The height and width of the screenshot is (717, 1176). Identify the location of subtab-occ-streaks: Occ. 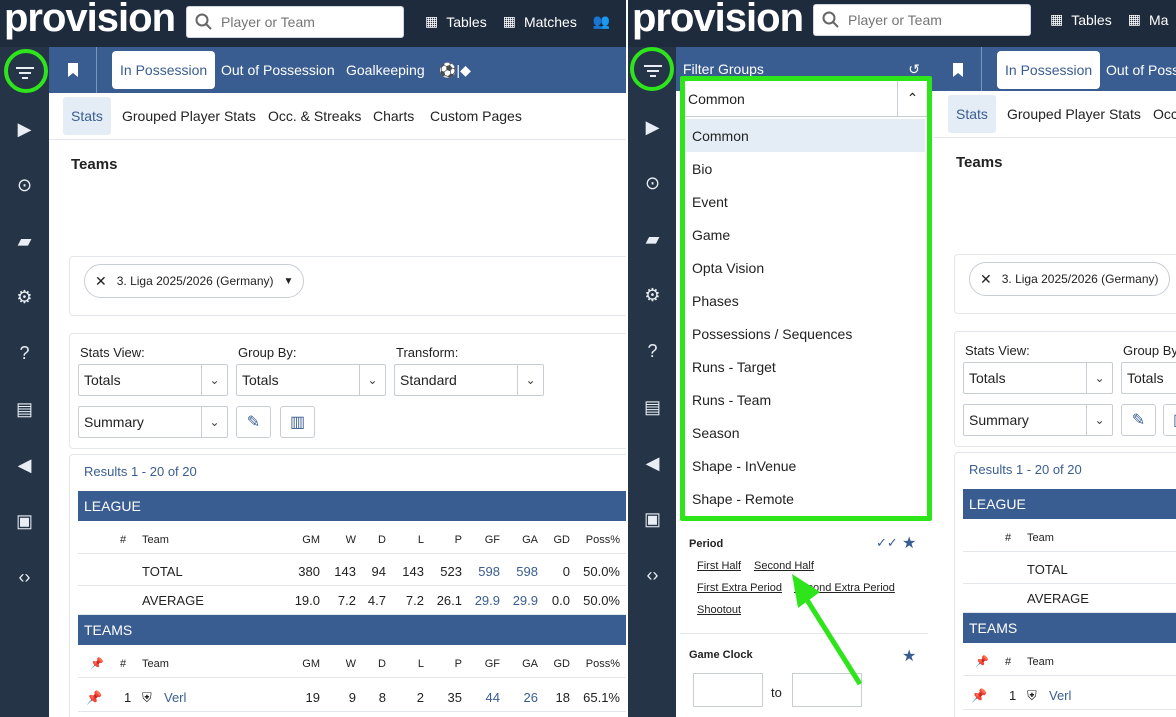
(1160, 114).